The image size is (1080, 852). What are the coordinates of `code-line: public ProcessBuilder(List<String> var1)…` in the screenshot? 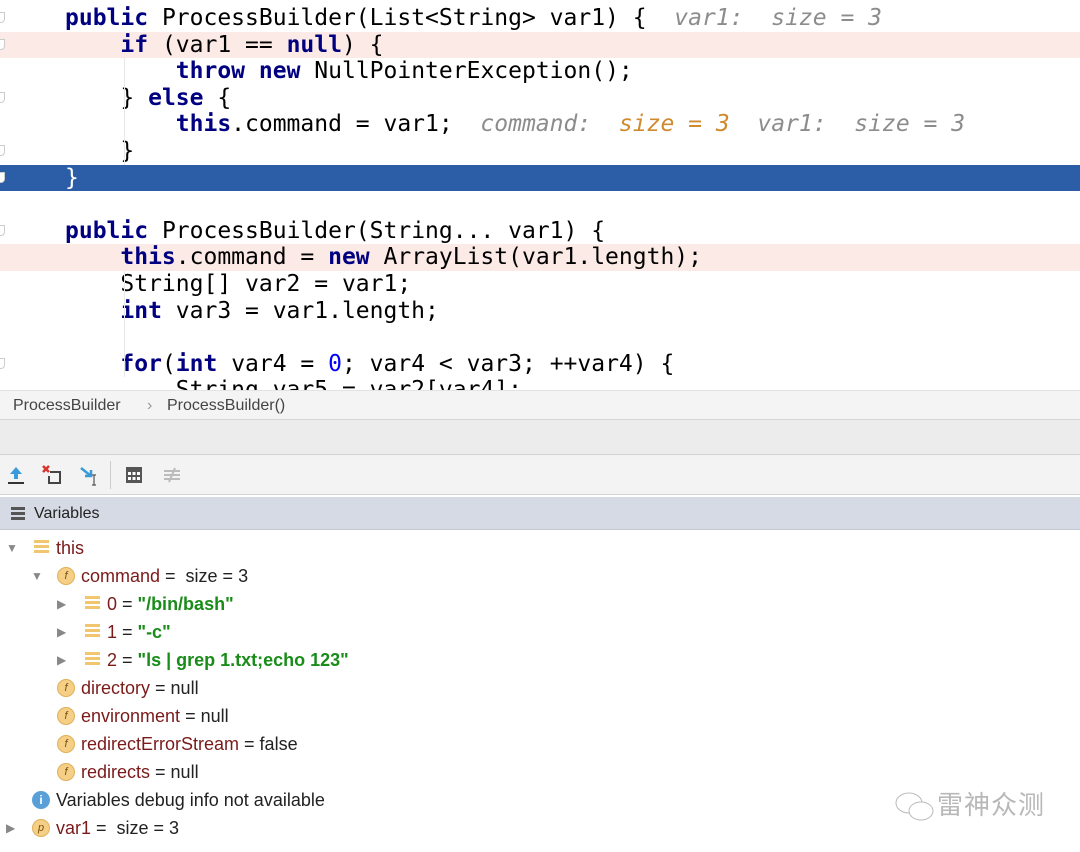 It's located at (540, 18).